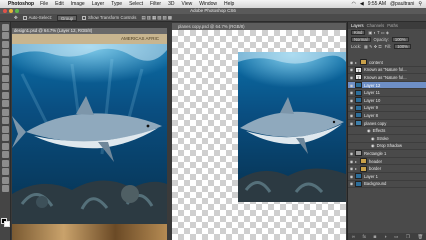 This screenshot has height=240, width=426. What do you see at coordinates (387, 108) in the screenshot?
I see `layer-row: ◉ Layer 9` at bounding box center [387, 108].